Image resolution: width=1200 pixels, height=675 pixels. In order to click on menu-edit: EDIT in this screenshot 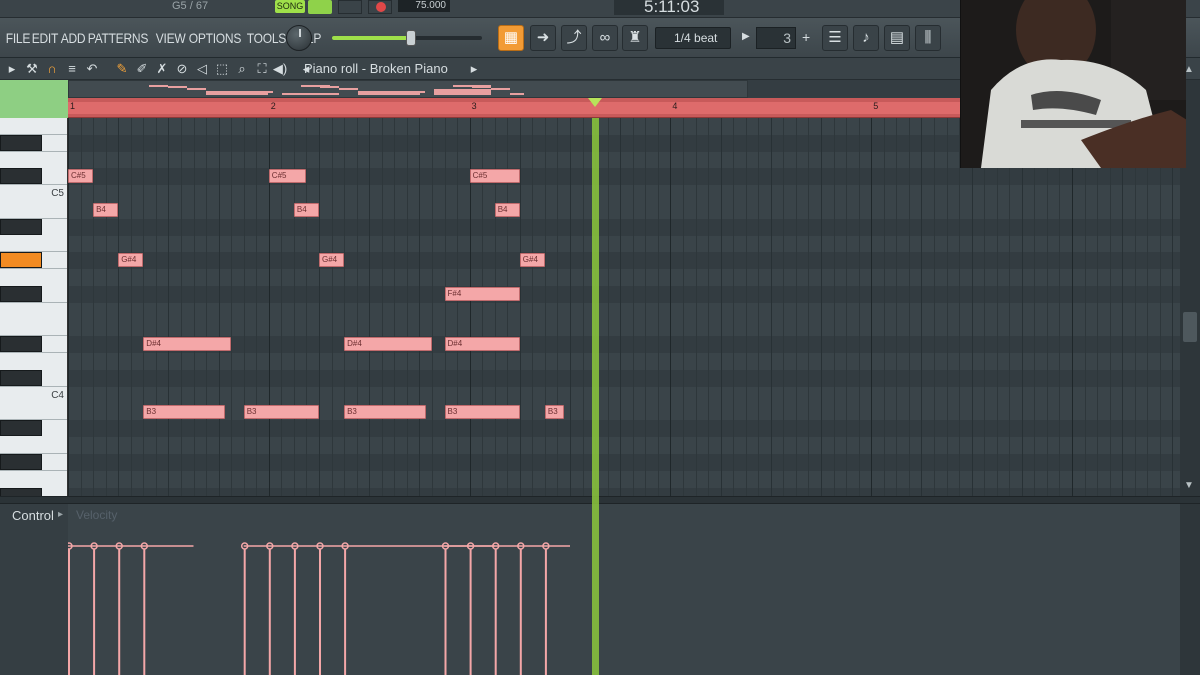, I will do `click(45, 38)`.